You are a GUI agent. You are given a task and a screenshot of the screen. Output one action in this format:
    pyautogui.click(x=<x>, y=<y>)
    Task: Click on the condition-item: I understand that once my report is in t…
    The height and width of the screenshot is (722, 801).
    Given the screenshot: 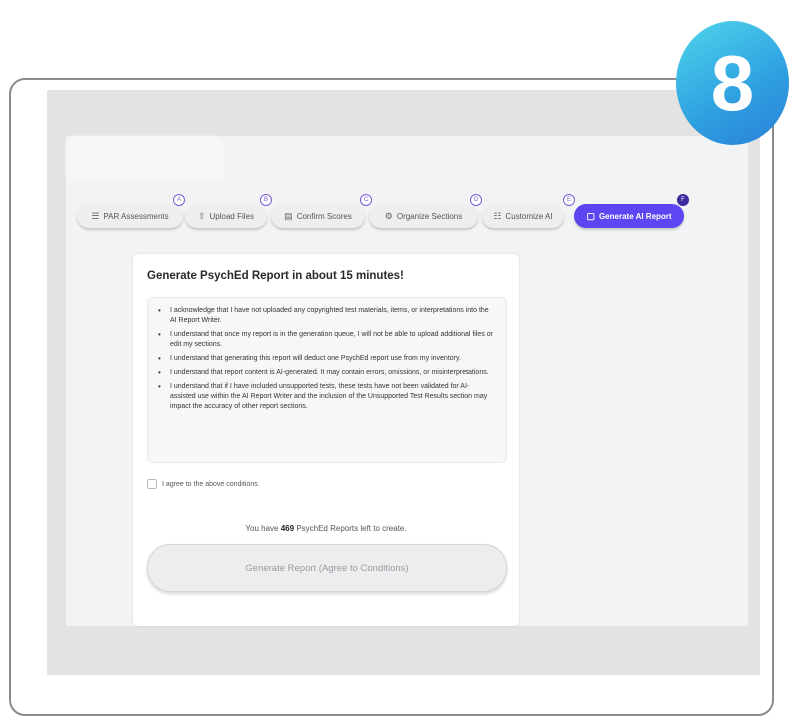 What is the action you would take?
    pyautogui.click(x=327, y=340)
    